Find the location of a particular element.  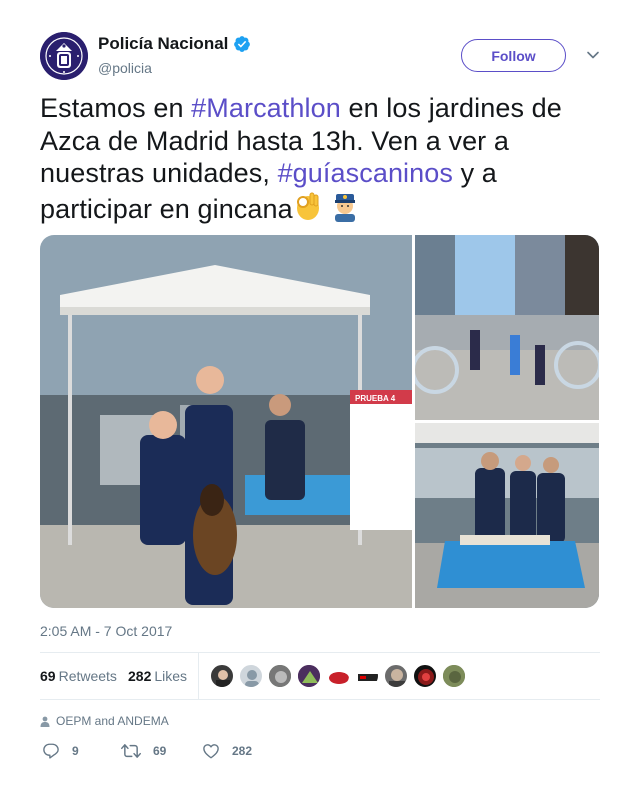

tweet-stats: 69 Retweets 282 Likes is located at coordinates (320, 676).